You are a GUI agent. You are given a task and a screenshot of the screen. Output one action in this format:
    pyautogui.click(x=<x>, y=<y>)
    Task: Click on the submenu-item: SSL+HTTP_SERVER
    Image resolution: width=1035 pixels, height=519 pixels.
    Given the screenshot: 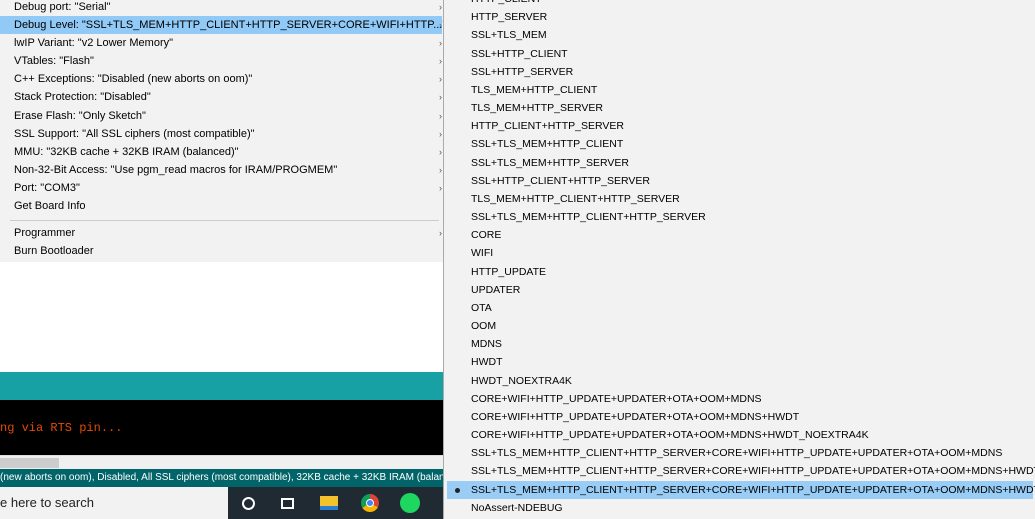 What is the action you would take?
    pyautogui.click(x=740, y=72)
    